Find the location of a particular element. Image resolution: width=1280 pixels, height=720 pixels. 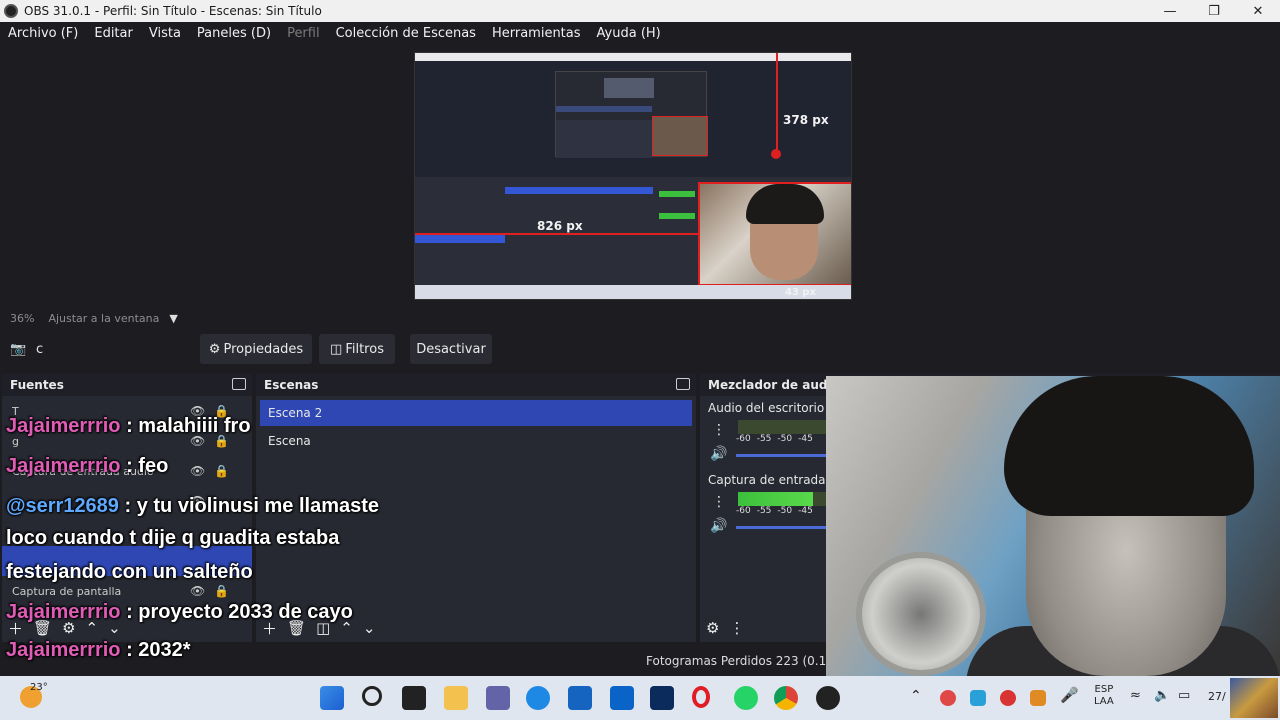

preview-height-label: 378 px is located at coordinates (806, 120).